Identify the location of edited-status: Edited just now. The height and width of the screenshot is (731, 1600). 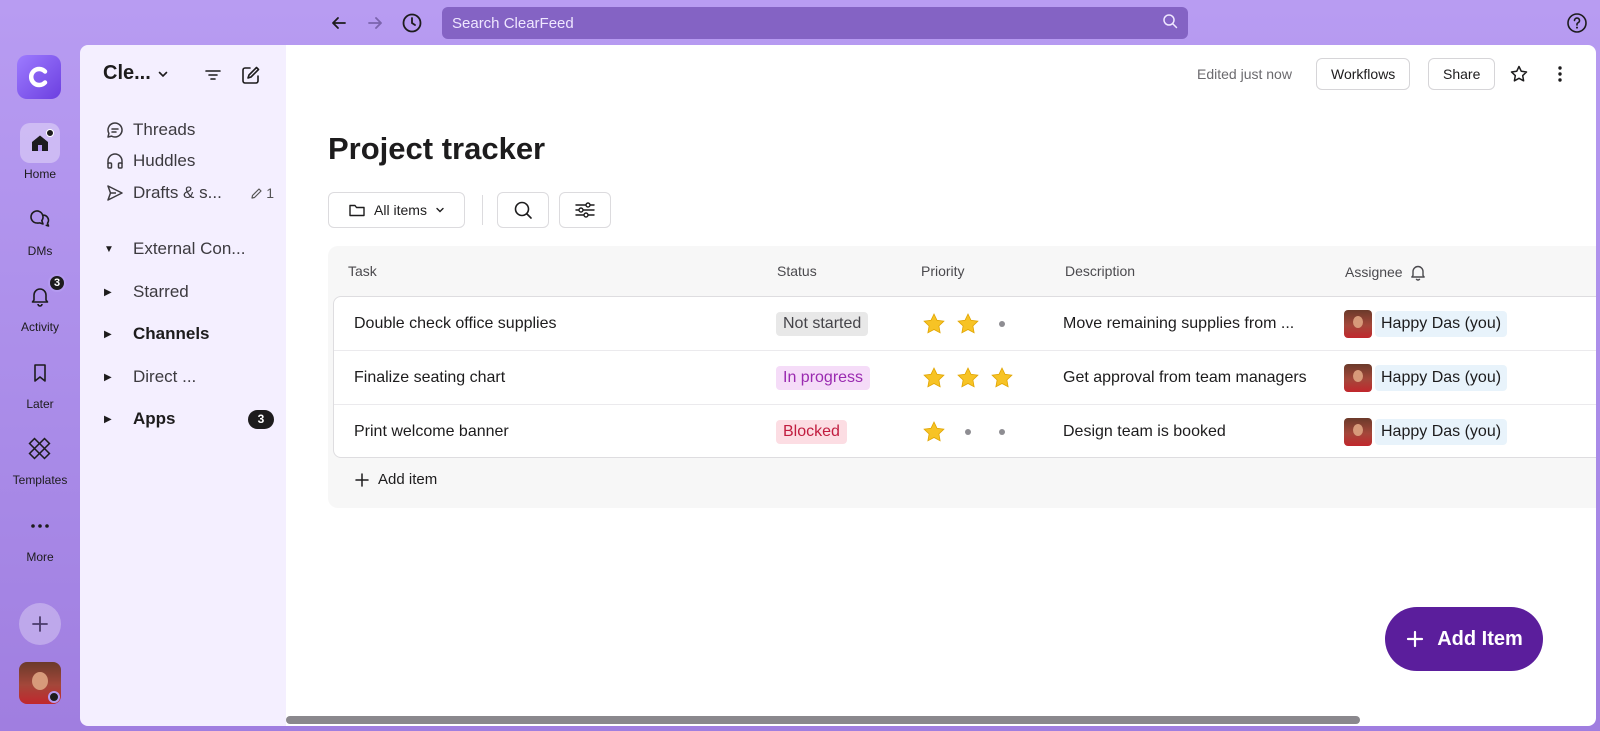
(1244, 74).